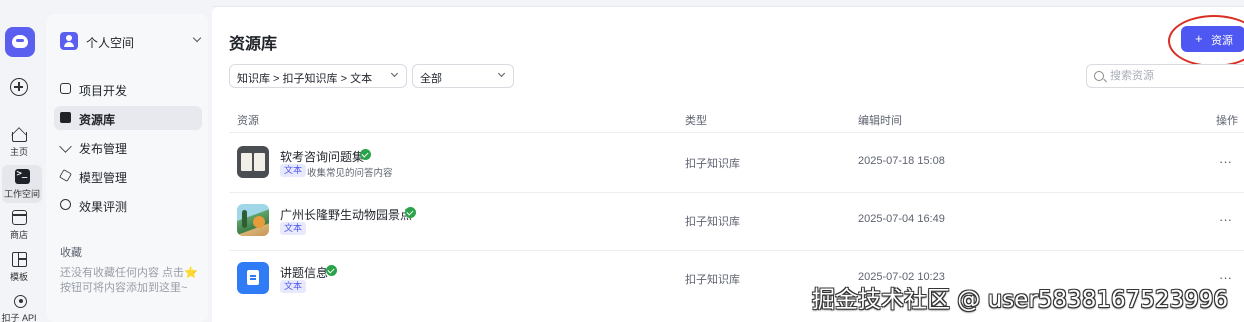  Describe the element at coordinates (901, 161) in the screenshot. I see `resource-edit-time: 2025-07-18 15:08` at that location.